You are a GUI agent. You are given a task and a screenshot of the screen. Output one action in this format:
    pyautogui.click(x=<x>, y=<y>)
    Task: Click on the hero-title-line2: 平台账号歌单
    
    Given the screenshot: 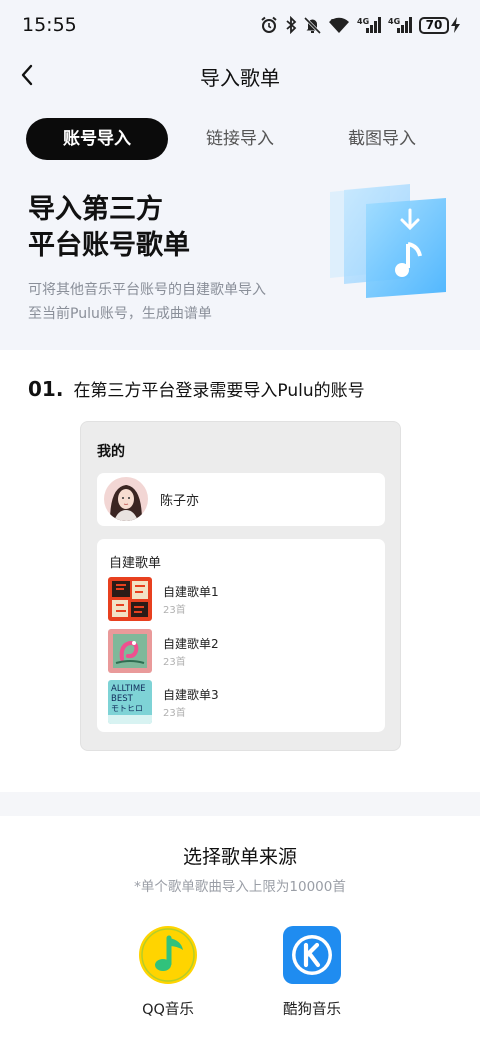 What is the action you would take?
    pyautogui.click(x=109, y=245)
    